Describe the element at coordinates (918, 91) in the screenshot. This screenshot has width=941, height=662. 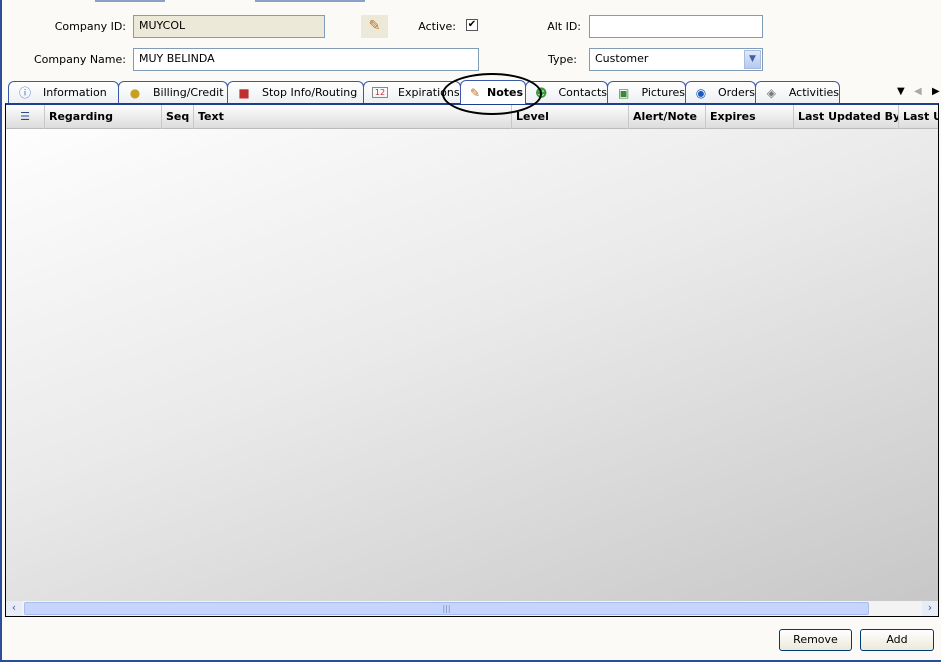
I see `tab-scroll-left-icon: ◀` at that location.